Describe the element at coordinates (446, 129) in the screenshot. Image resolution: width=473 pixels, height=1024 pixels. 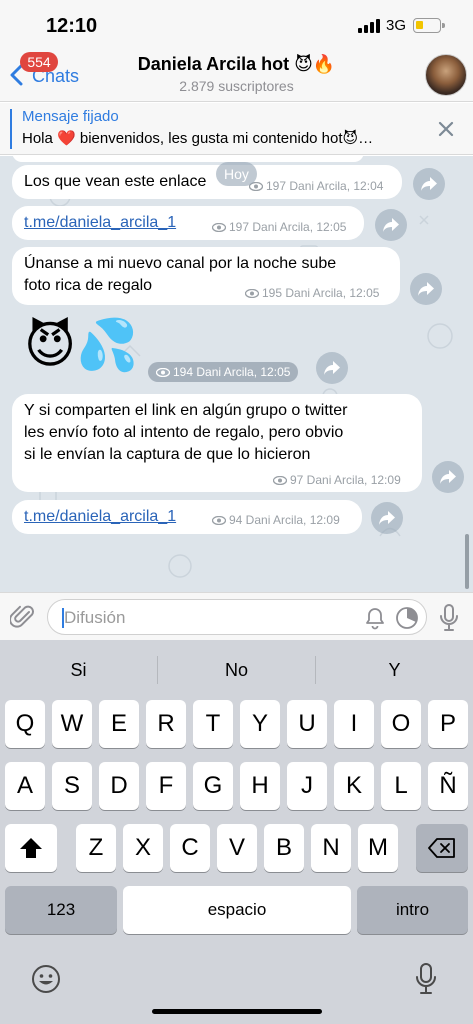
I see `close-icon` at that location.